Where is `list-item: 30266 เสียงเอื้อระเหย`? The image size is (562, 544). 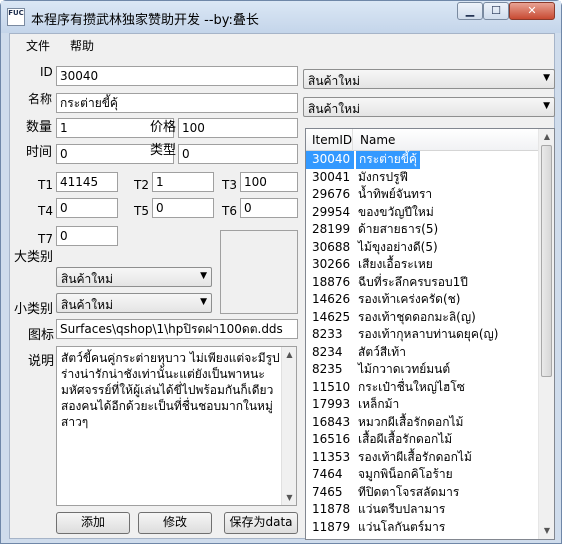
list-item: 30266 เสียงเอื้อระเหย is located at coordinates (422, 265).